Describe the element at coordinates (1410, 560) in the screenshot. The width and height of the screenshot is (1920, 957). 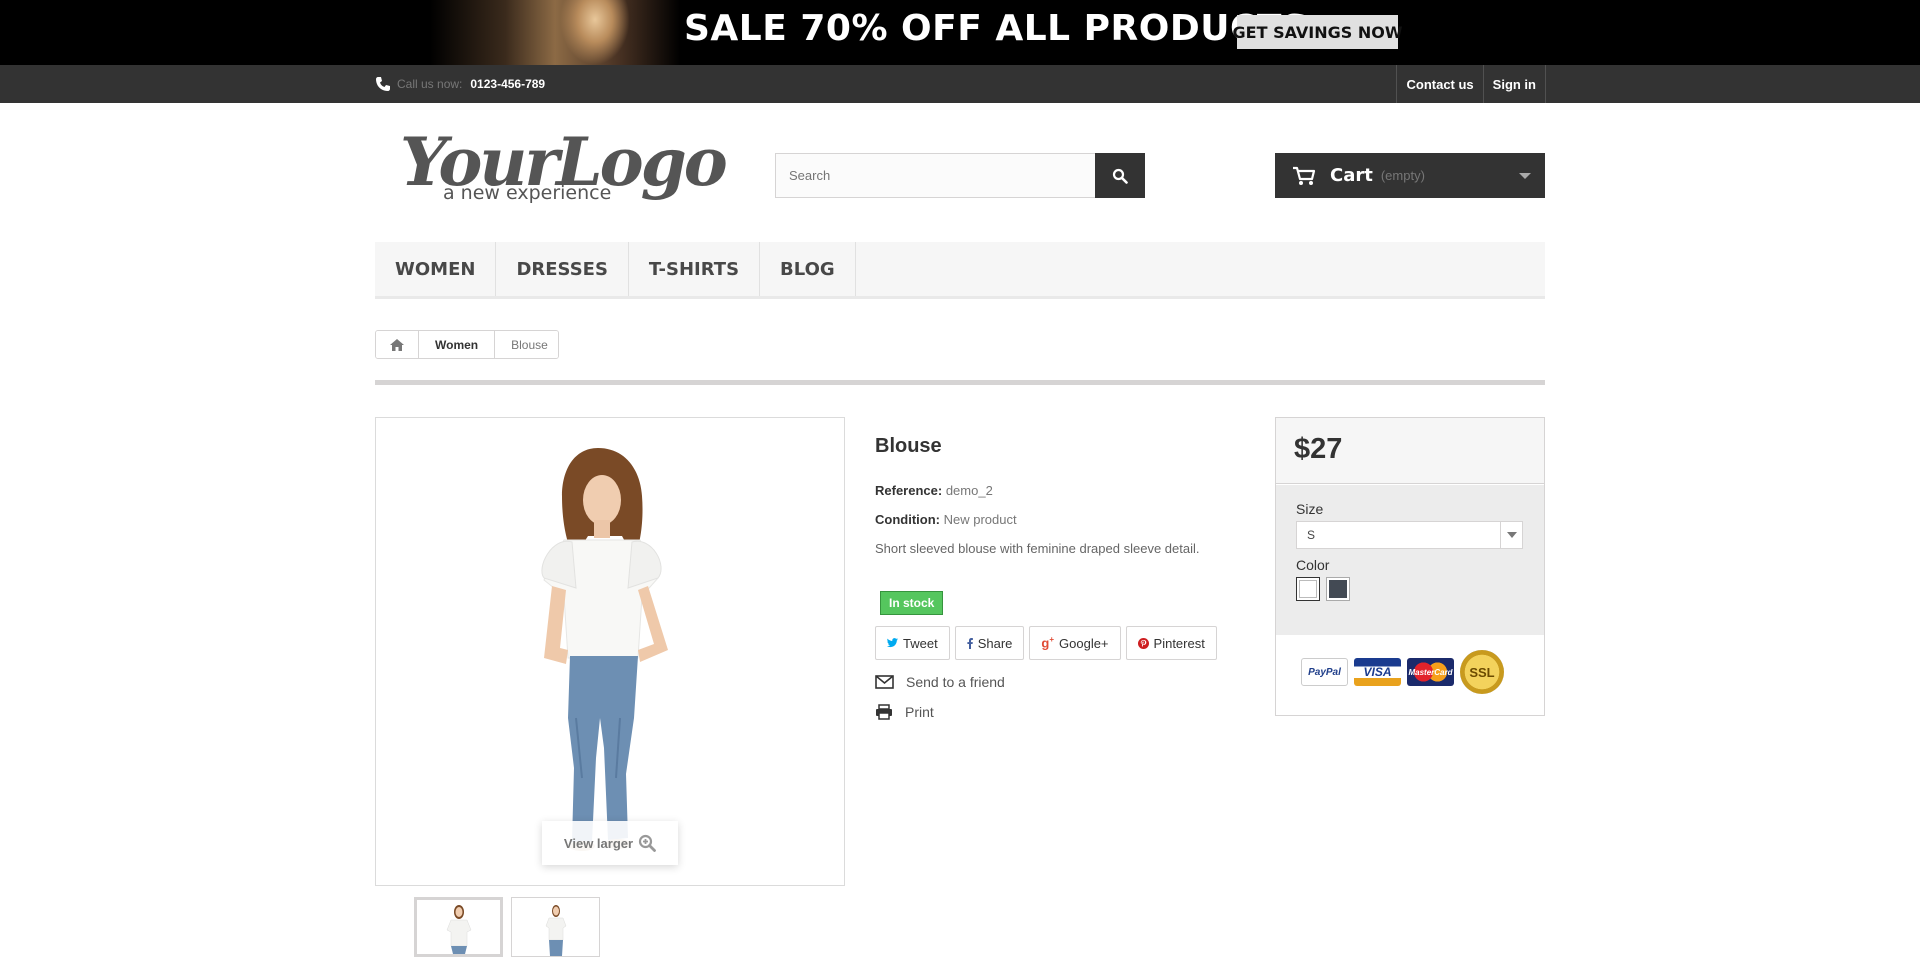
I see `product-attributes: Size S Color` at that location.